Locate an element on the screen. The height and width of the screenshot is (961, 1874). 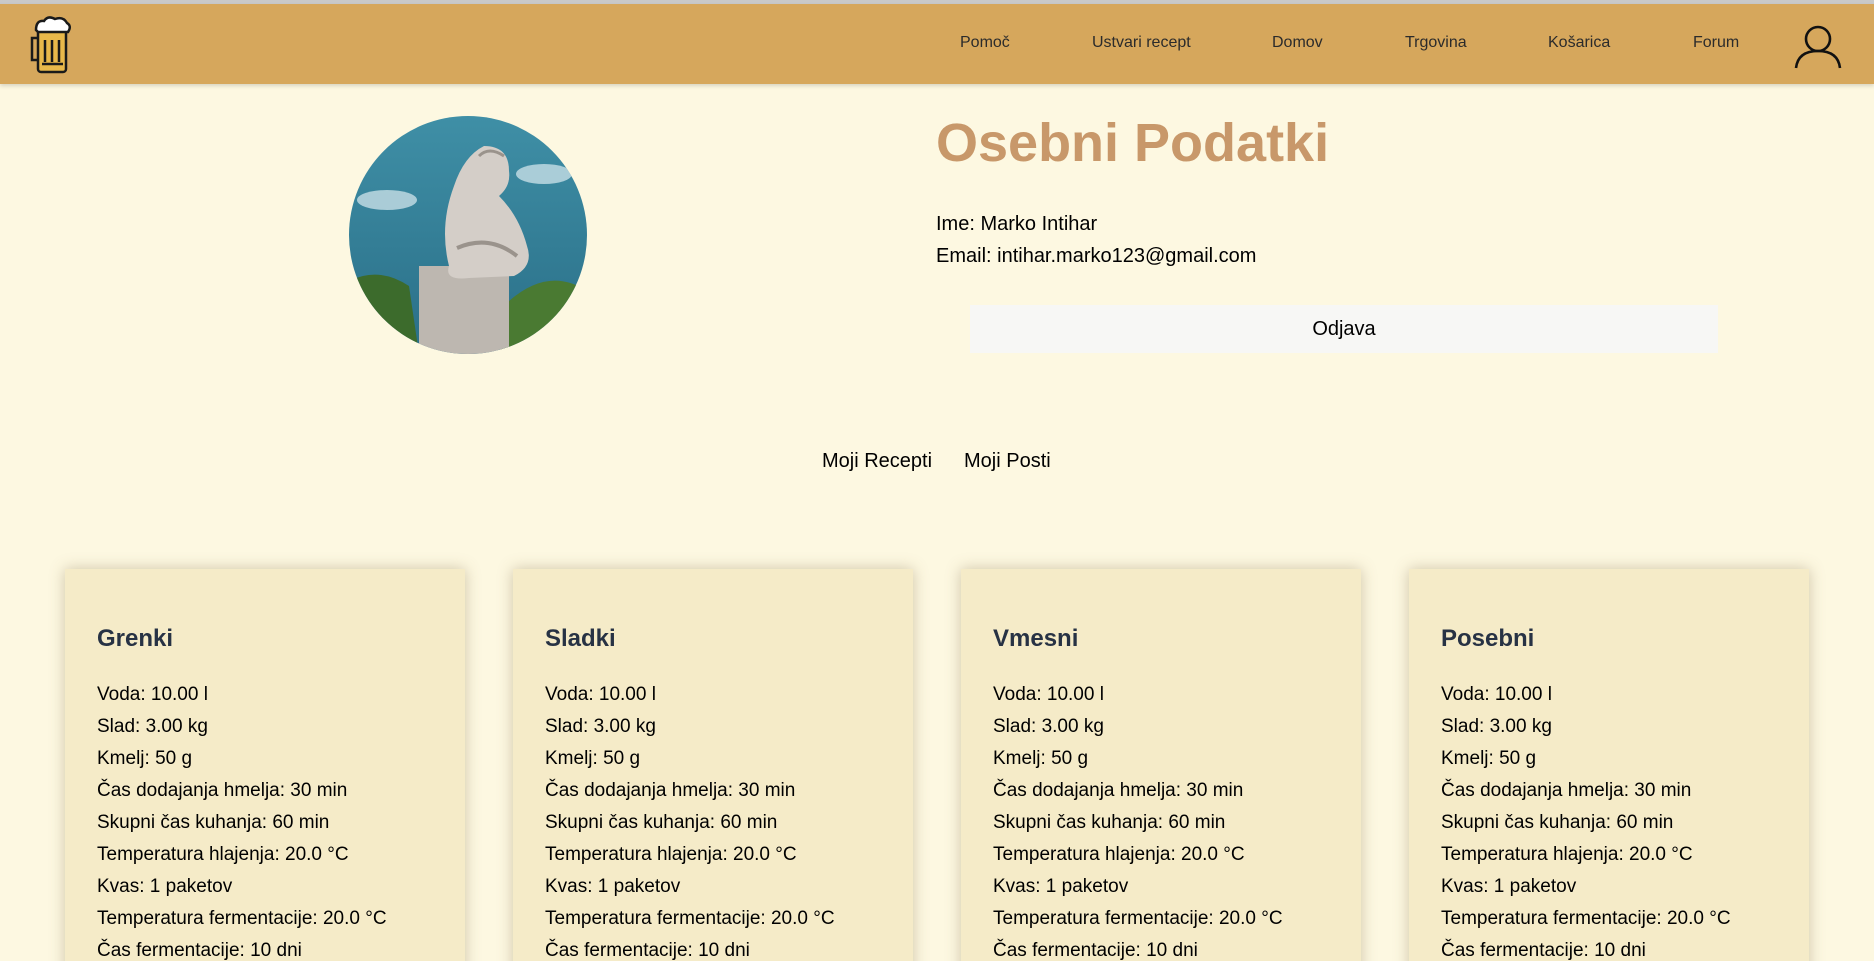
recipe-title: Sladki is located at coordinates (580, 638).